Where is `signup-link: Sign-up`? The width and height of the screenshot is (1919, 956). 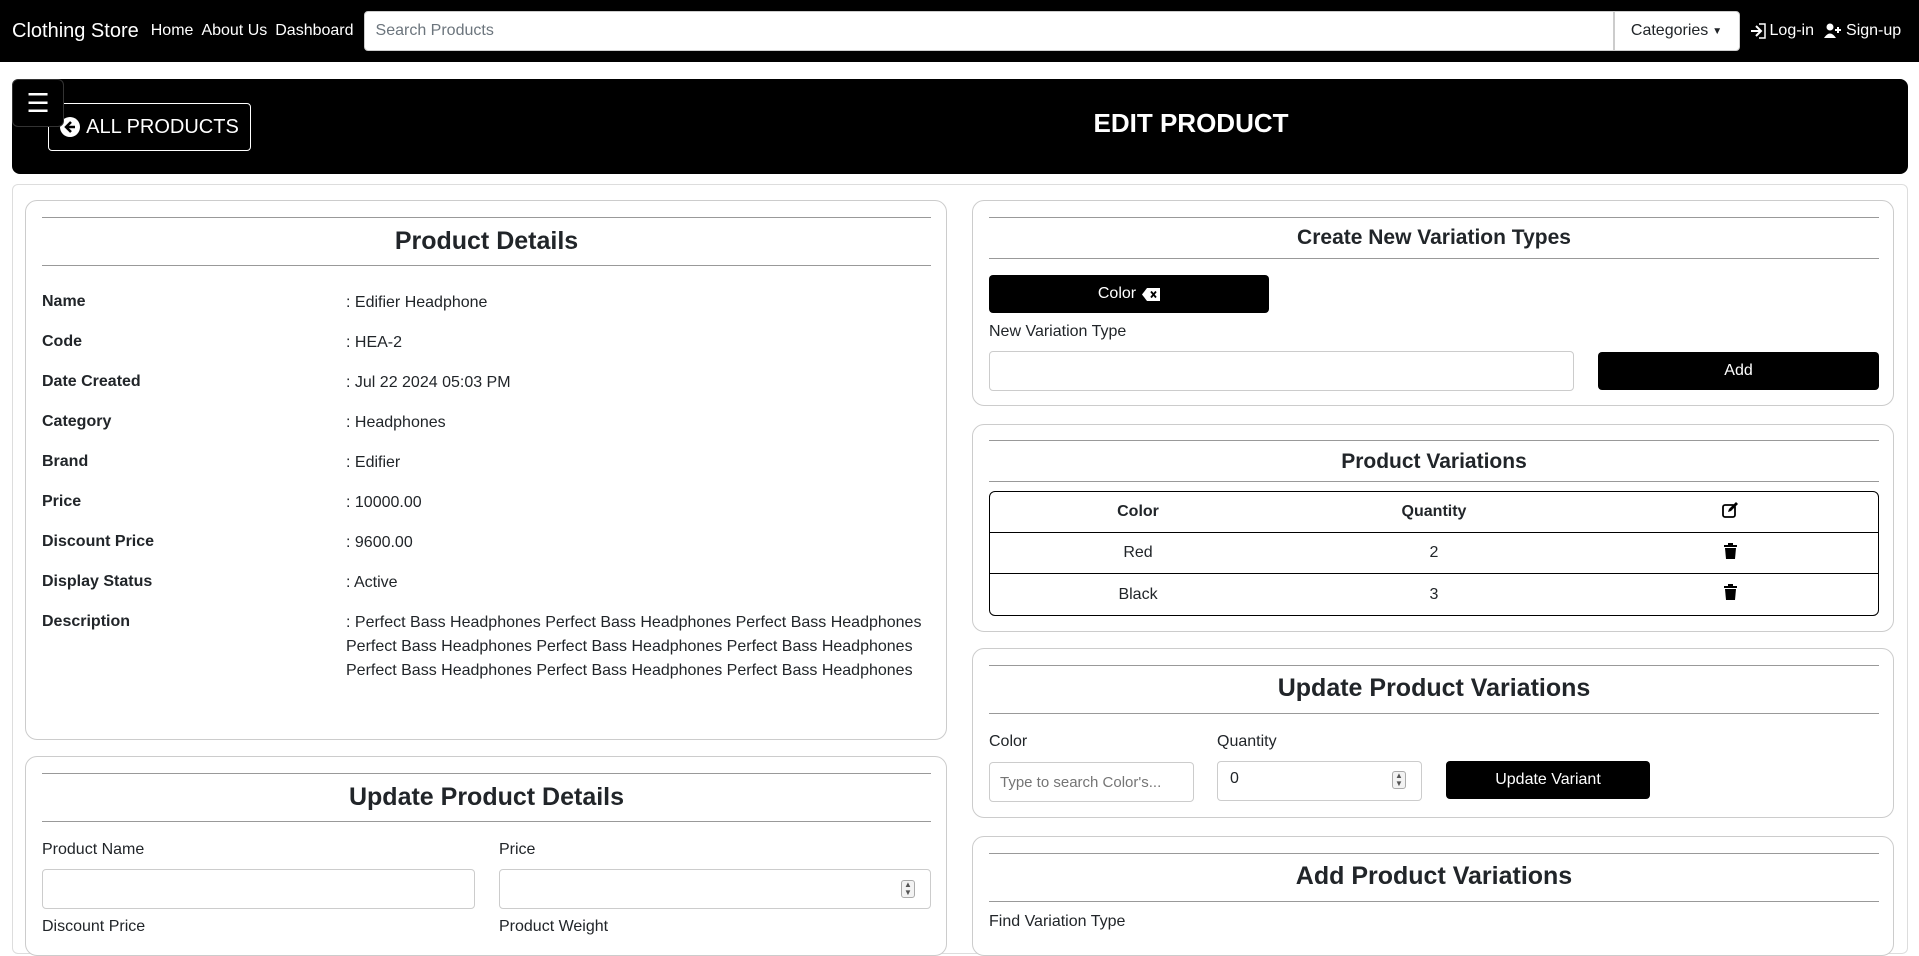
signup-link: Sign-up is located at coordinates (1862, 31).